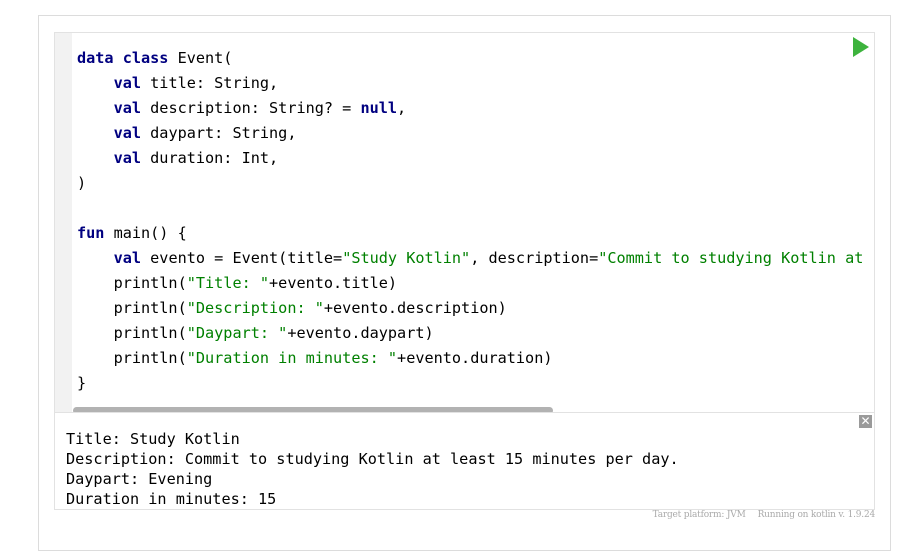  Describe the element at coordinates (406, 258) in the screenshot. I see `string-token: "Study Kotlin"` at that location.